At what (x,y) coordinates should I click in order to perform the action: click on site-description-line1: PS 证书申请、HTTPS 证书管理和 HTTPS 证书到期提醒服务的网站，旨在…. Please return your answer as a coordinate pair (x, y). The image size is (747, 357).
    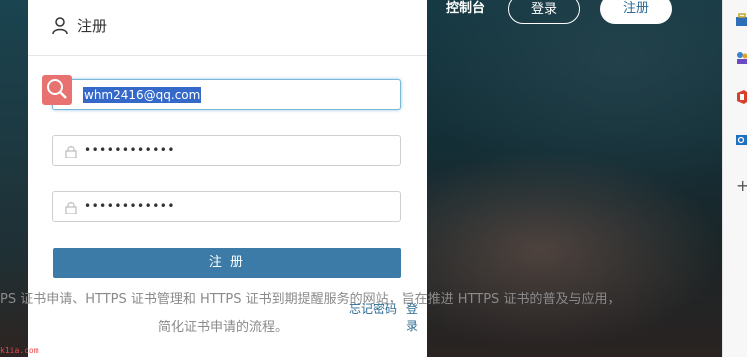
    Looking at the image, I should click on (310, 299).